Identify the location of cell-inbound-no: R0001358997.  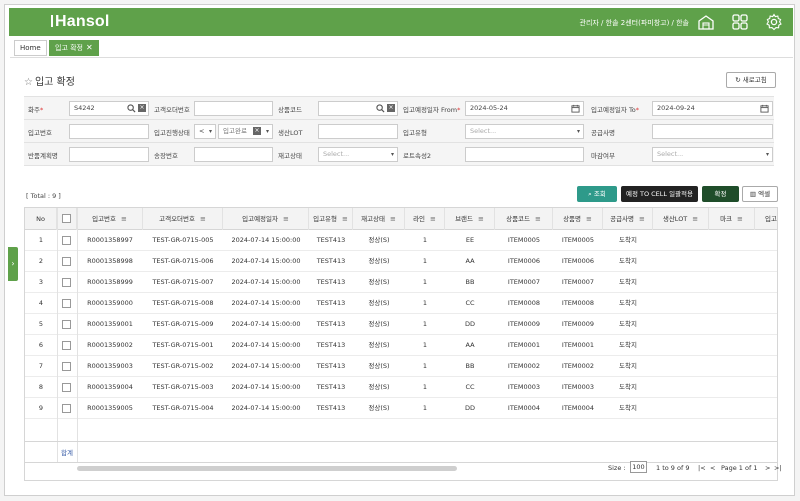
(110, 240).